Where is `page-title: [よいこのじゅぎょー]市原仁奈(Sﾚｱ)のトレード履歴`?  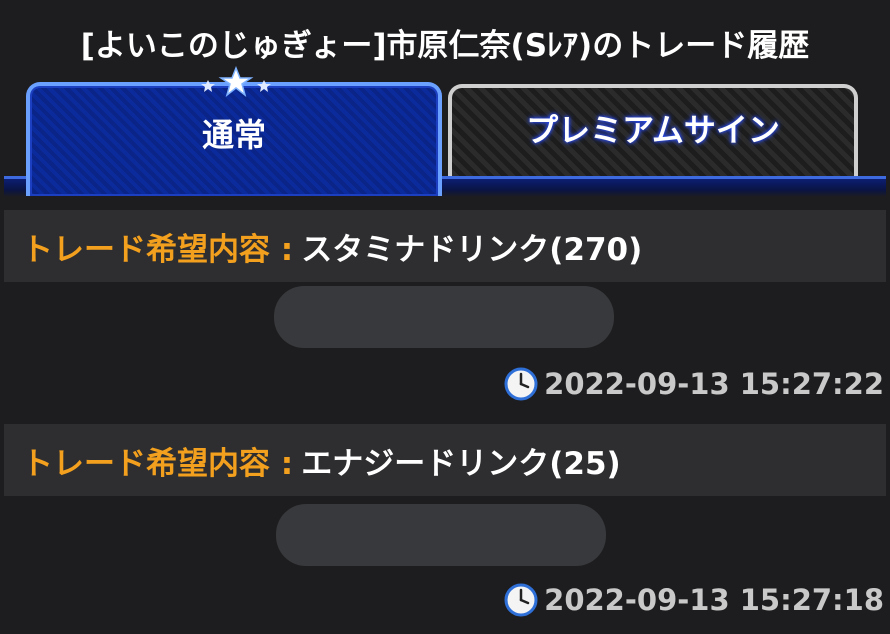 page-title: [よいこのじゅぎょー]市原仁奈(Sﾚｱ)のトレード履歴 is located at coordinates (445, 46).